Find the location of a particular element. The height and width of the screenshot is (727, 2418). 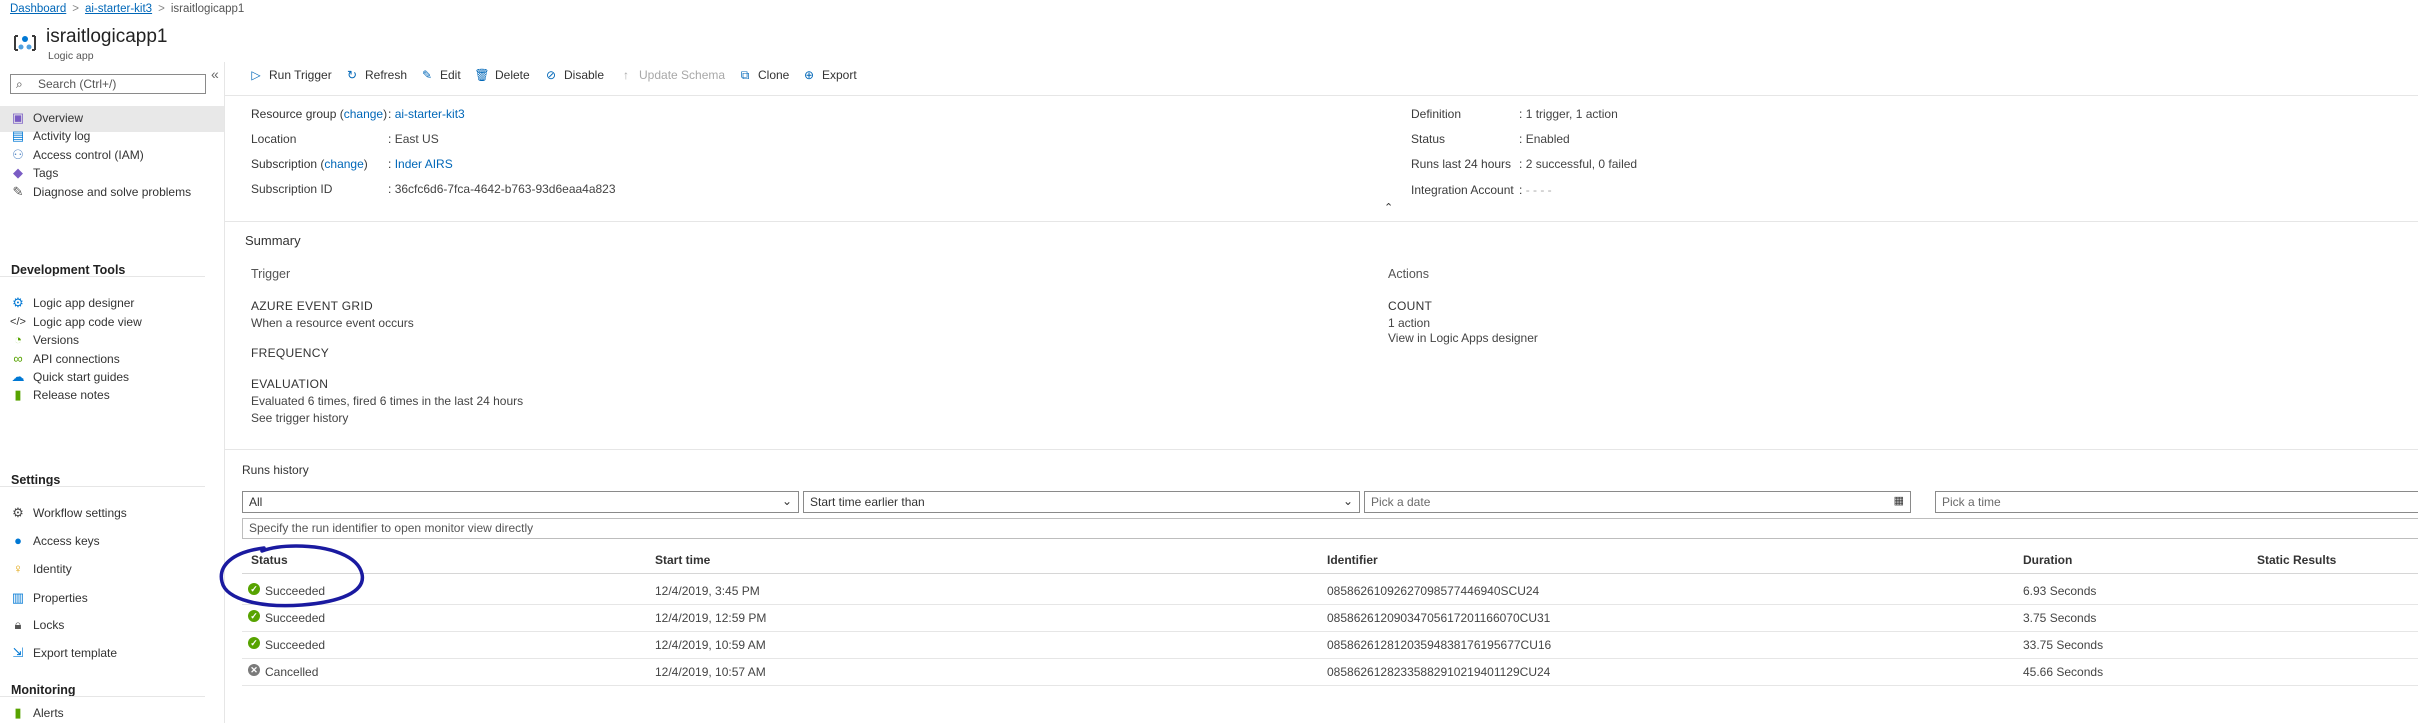

search-placeholder: Search (Ctrl+/) is located at coordinates (77, 84).